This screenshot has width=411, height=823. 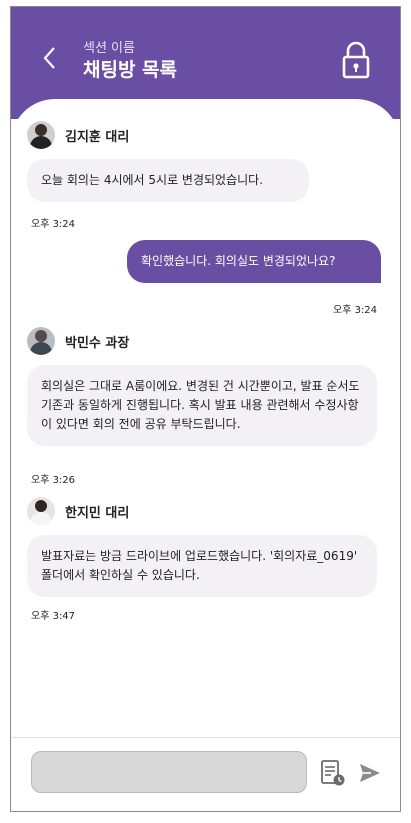 What do you see at coordinates (168, 135) in the screenshot?
I see `sender-row: 김지훈 대리` at bounding box center [168, 135].